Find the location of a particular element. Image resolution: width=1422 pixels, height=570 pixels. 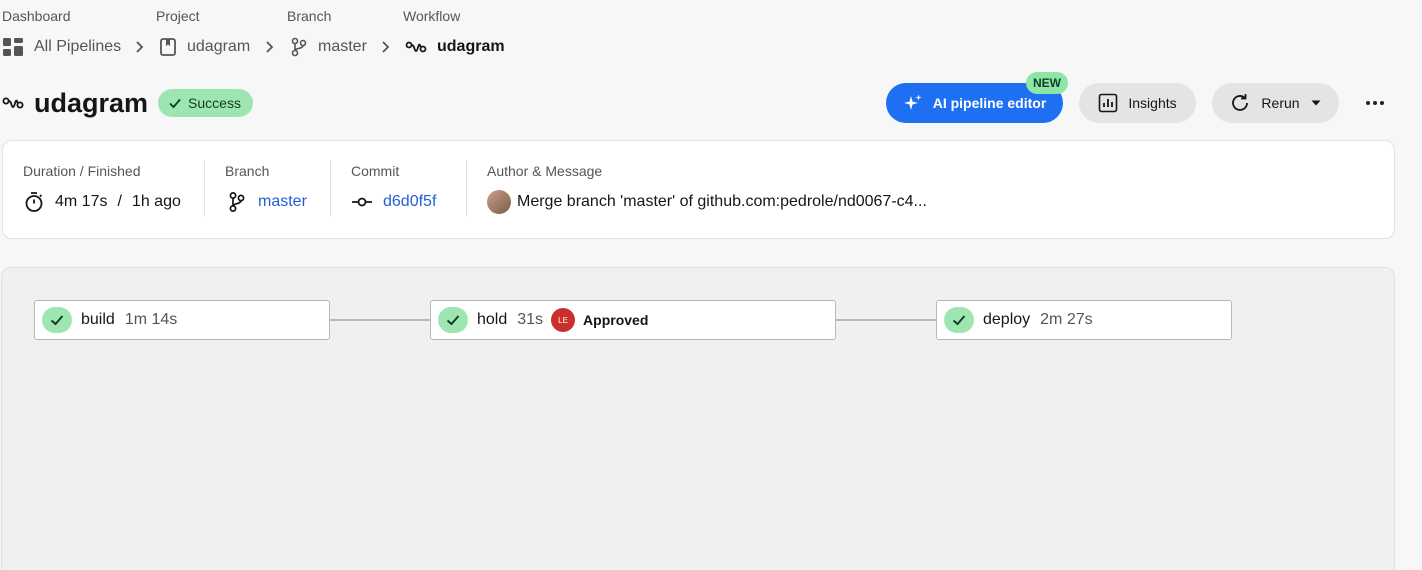

job-duration: 1m 14s is located at coordinates (151, 319).